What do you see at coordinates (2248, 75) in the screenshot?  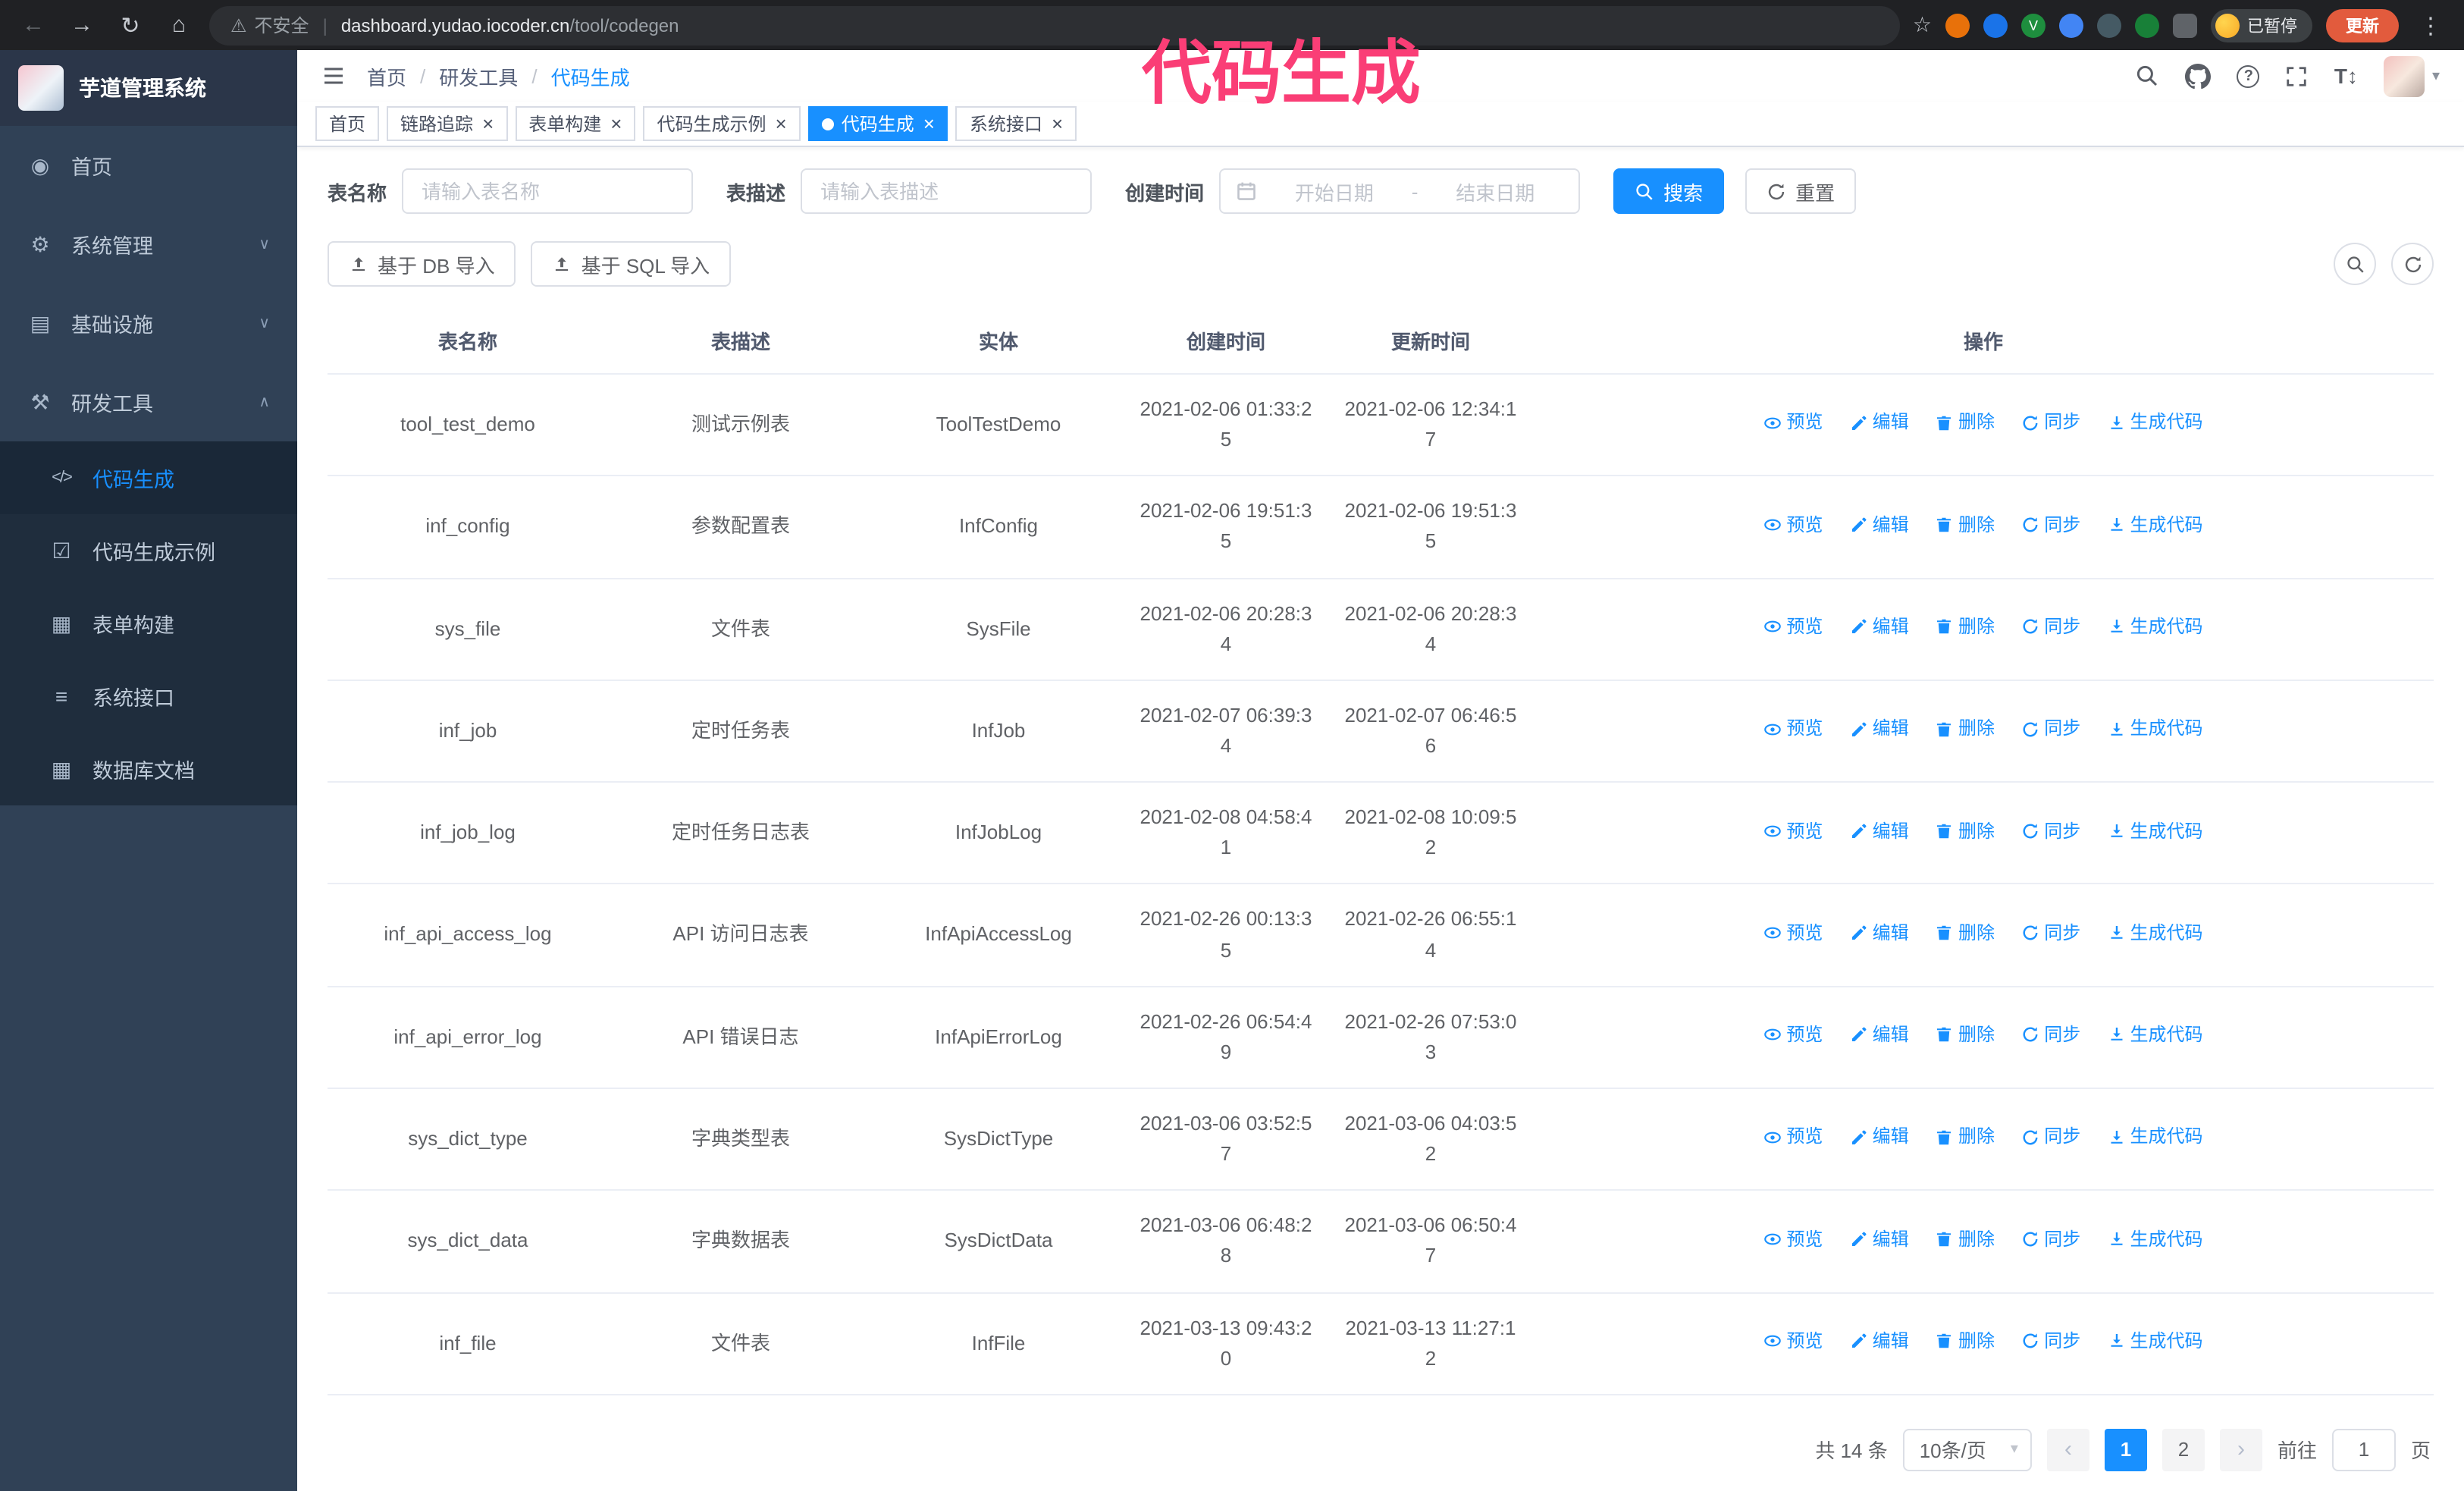 I see `help-icon: ?` at bounding box center [2248, 75].